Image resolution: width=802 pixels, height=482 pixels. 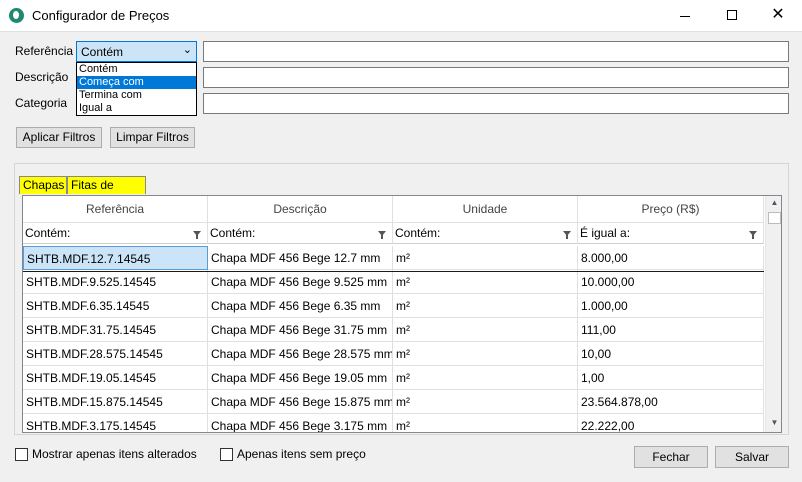 I want to click on match-mode-dropdown: Contém Começa com Termina com Igual a, so click(x=136, y=89).